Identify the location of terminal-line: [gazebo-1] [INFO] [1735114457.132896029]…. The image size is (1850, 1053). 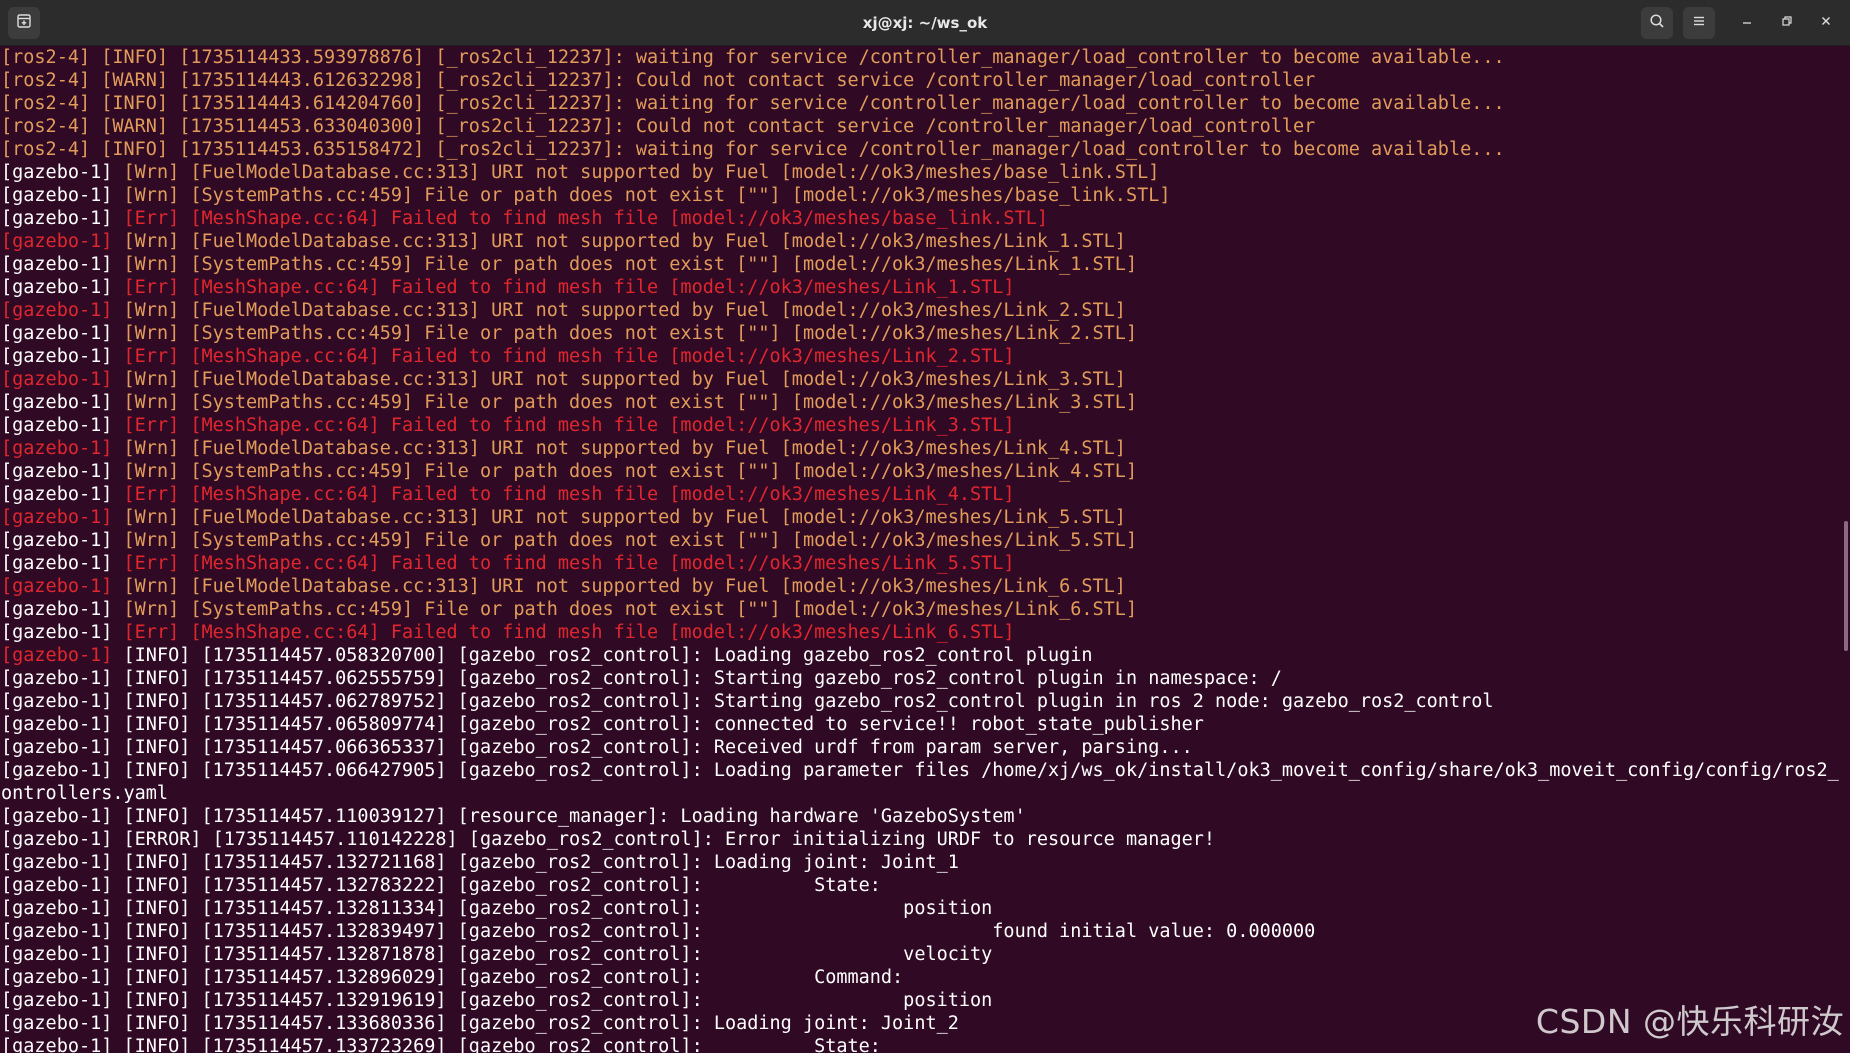
(920, 977).